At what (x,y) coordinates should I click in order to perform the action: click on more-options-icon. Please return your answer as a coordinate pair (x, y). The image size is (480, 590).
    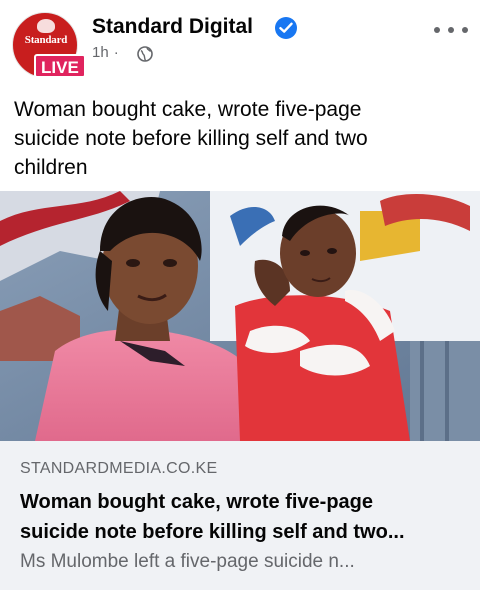
    Looking at the image, I should click on (451, 30).